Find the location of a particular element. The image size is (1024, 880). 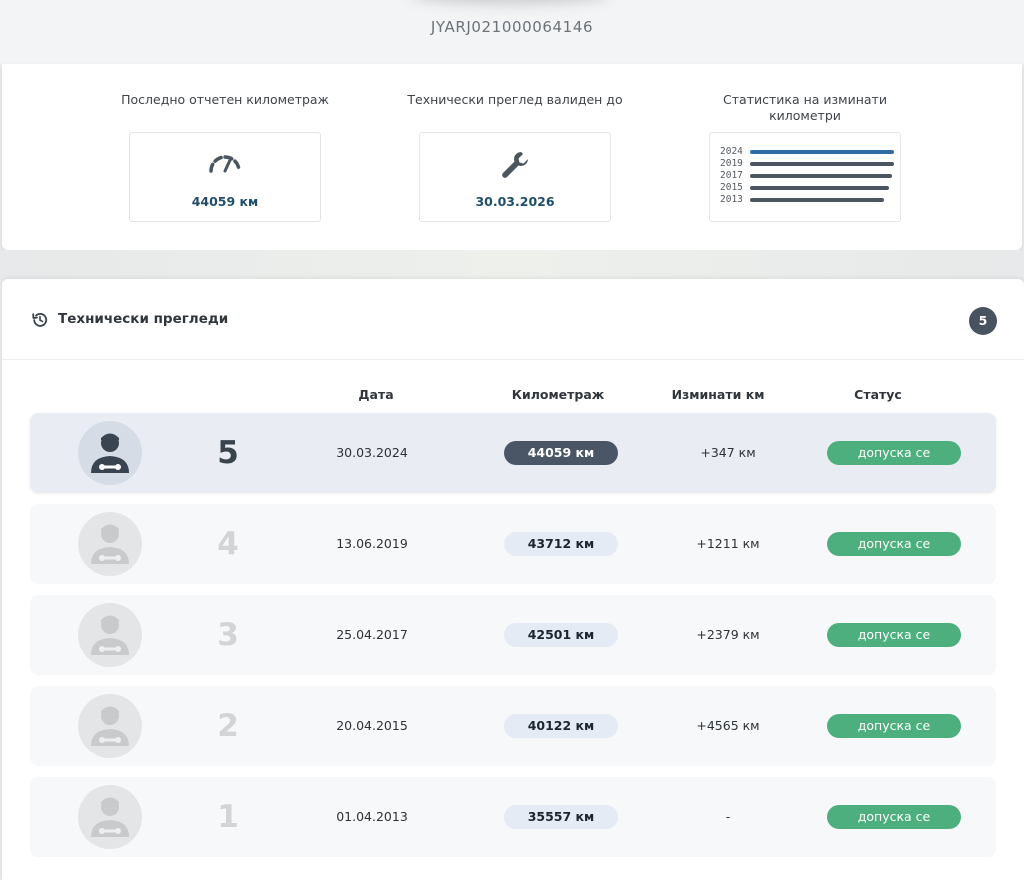

mini-chart-year-label: 2017 is located at coordinates (731, 175).